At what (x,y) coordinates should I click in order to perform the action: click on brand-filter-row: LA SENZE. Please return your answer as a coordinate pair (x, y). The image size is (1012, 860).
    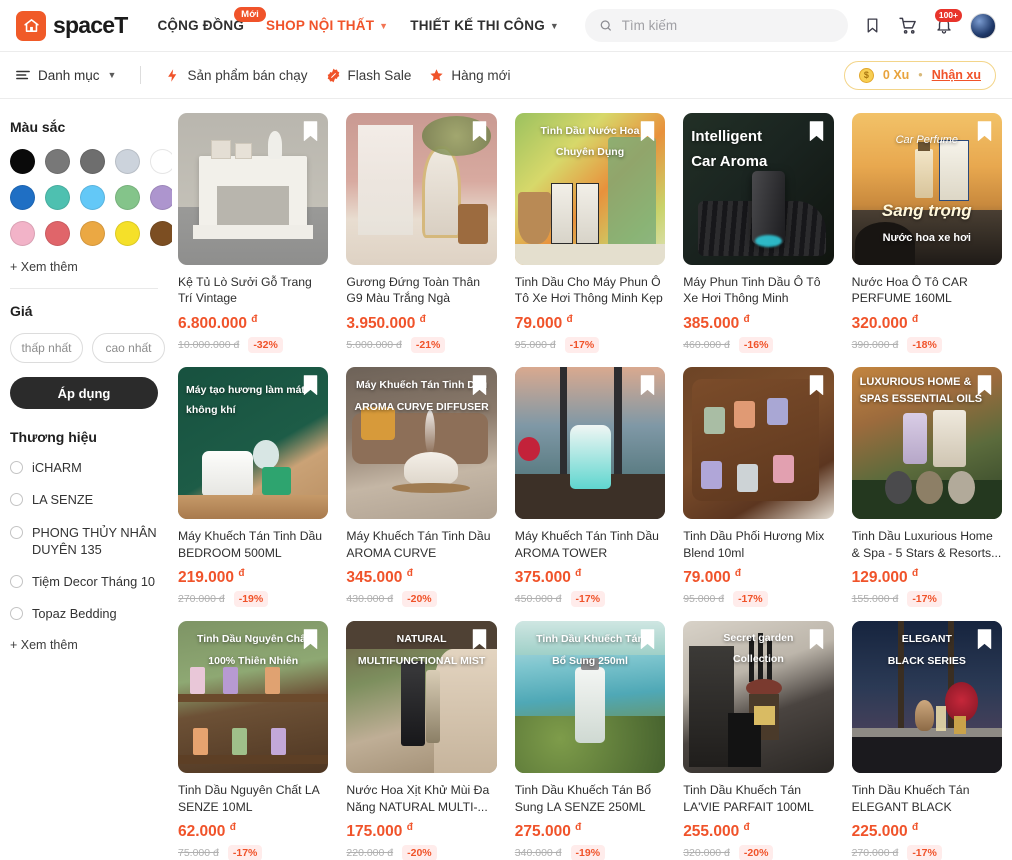
    Looking at the image, I should click on (84, 499).